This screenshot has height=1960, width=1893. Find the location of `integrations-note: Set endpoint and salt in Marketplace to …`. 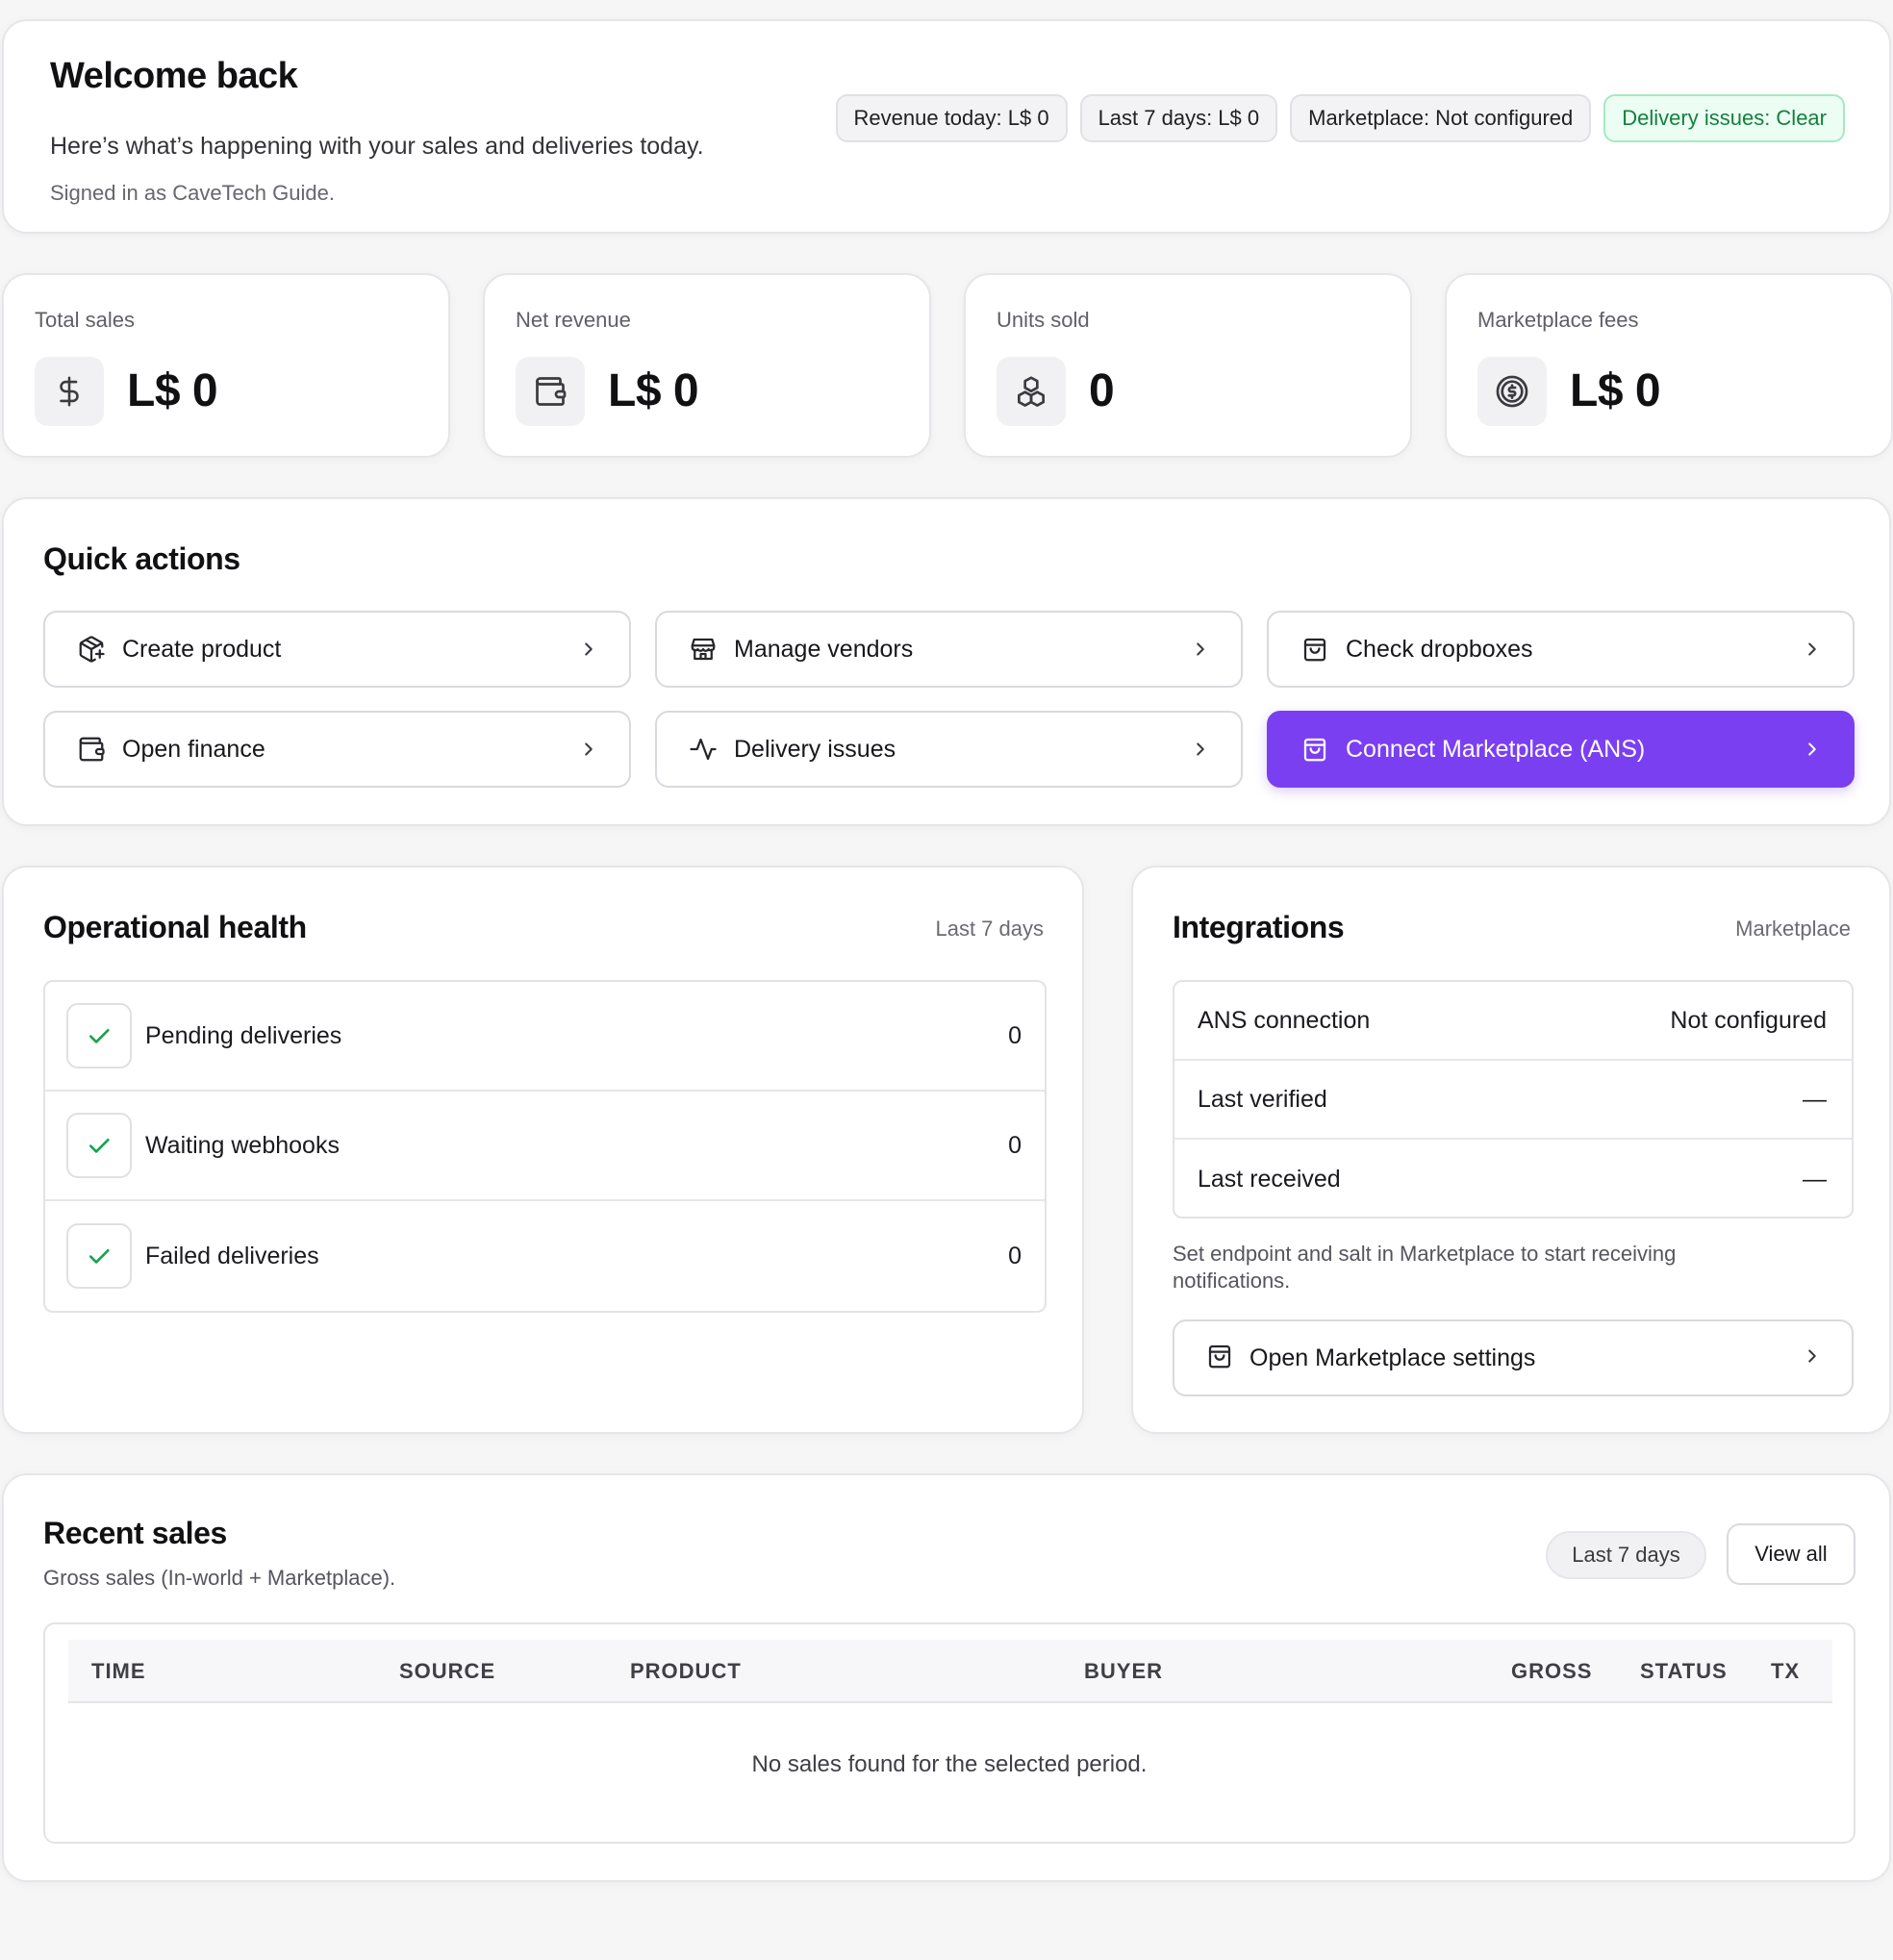

integrations-note: Set endpoint and salt in Marketplace to … is located at coordinates (1425, 1267).